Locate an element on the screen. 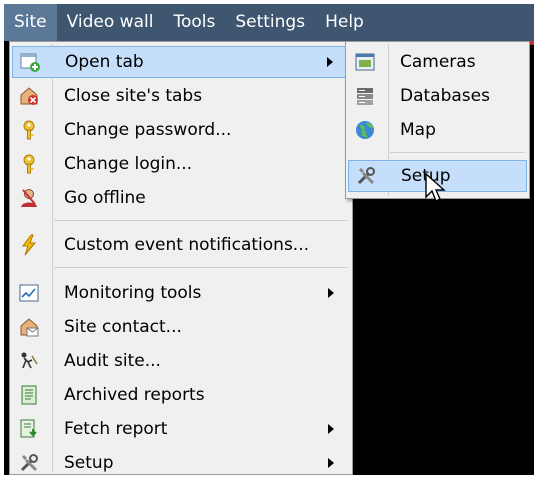 Image resolution: width=539 pixels, height=479 pixels. fetch-report-icon is located at coordinates (29, 429).